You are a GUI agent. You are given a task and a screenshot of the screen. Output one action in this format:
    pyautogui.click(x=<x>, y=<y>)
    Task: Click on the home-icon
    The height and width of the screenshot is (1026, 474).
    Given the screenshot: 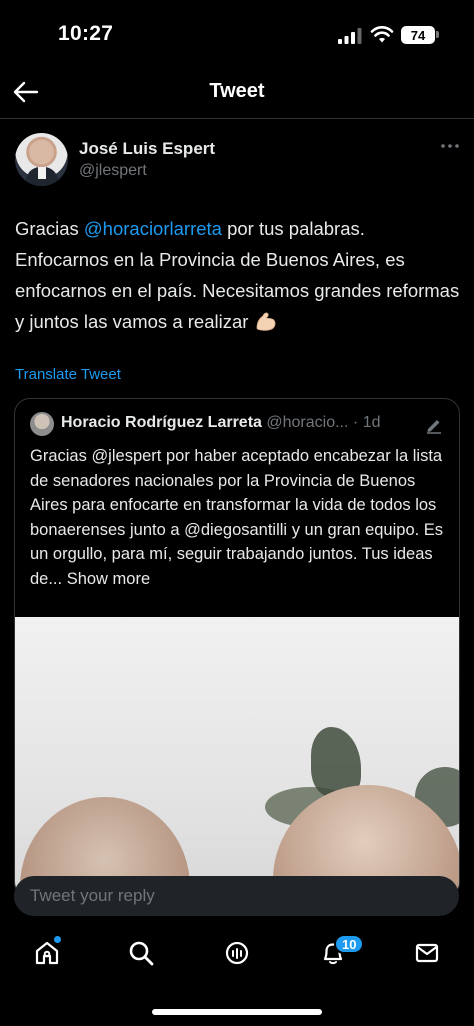 What is the action you would take?
    pyautogui.click(x=47, y=953)
    